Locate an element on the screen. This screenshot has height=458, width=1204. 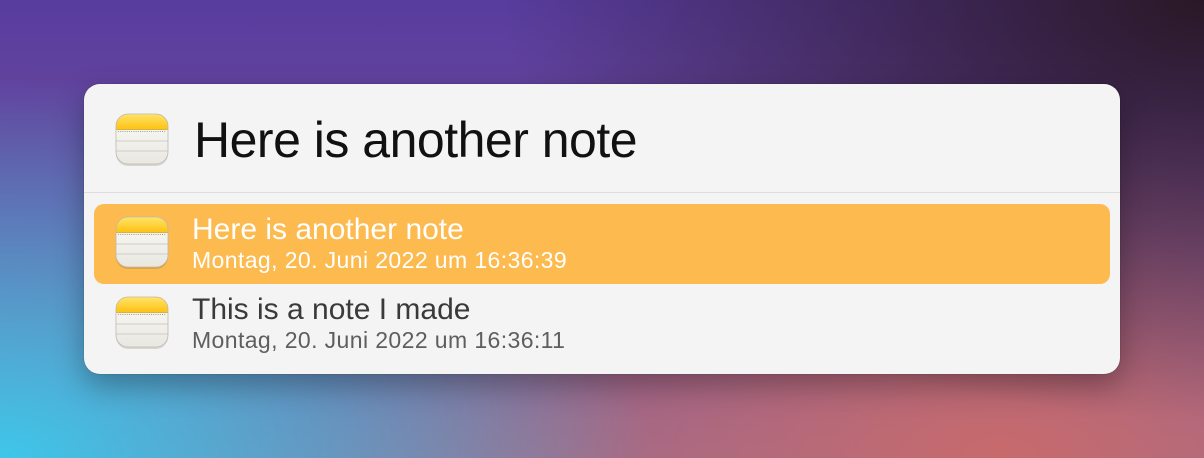
result-date: Montag, 20. Juni 2022 um 16:36:39 is located at coordinates (380, 260).